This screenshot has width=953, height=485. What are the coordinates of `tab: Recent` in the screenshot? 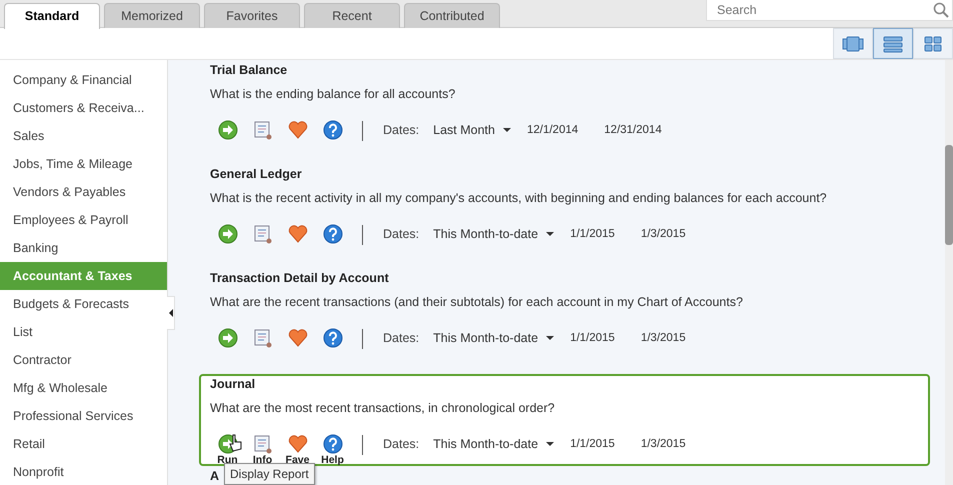 It's located at (352, 15).